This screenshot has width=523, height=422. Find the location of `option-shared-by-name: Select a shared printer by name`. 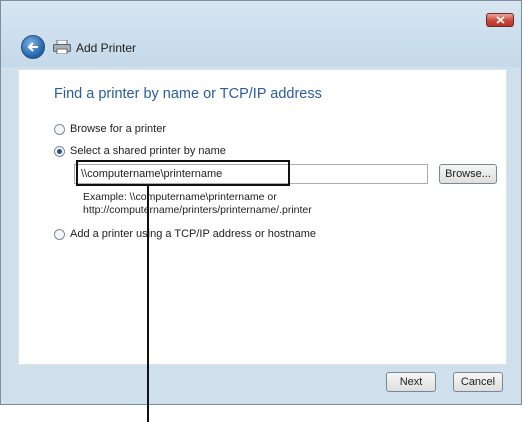

option-shared-by-name: Select a shared printer by name is located at coordinates (140, 151).